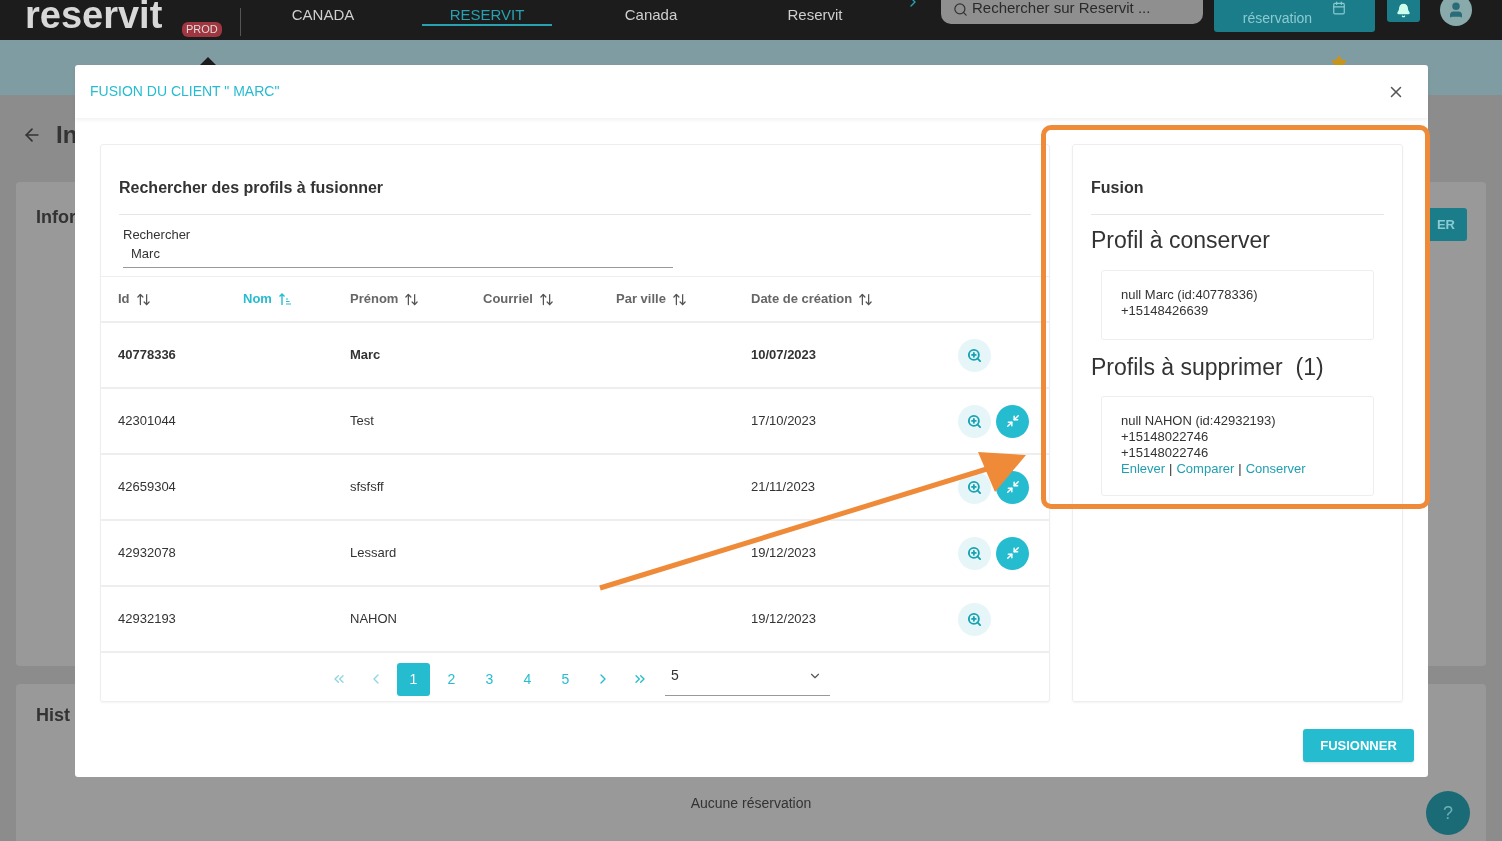  What do you see at coordinates (651, 16) in the screenshot?
I see `nav-tab: Canada` at bounding box center [651, 16].